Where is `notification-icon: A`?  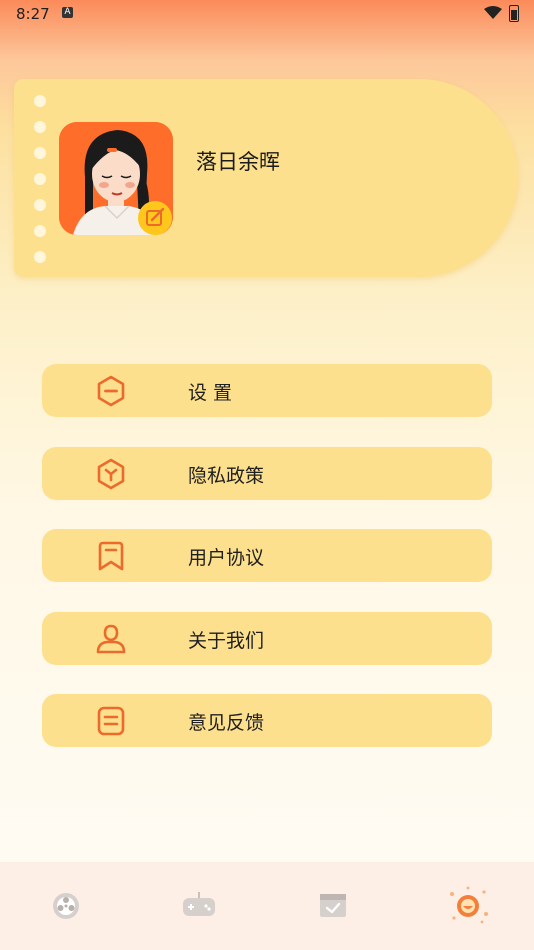 notification-icon: A is located at coordinates (67, 12).